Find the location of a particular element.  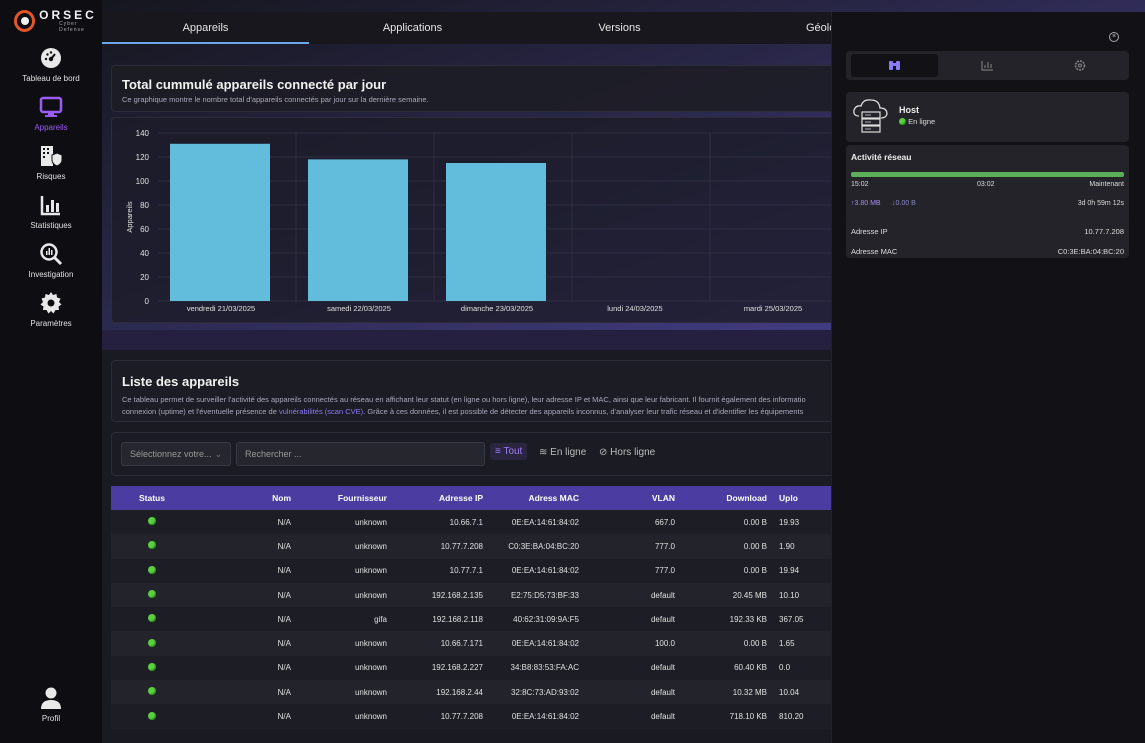

tab-applications: Applications is located at coordinates (412, 28).